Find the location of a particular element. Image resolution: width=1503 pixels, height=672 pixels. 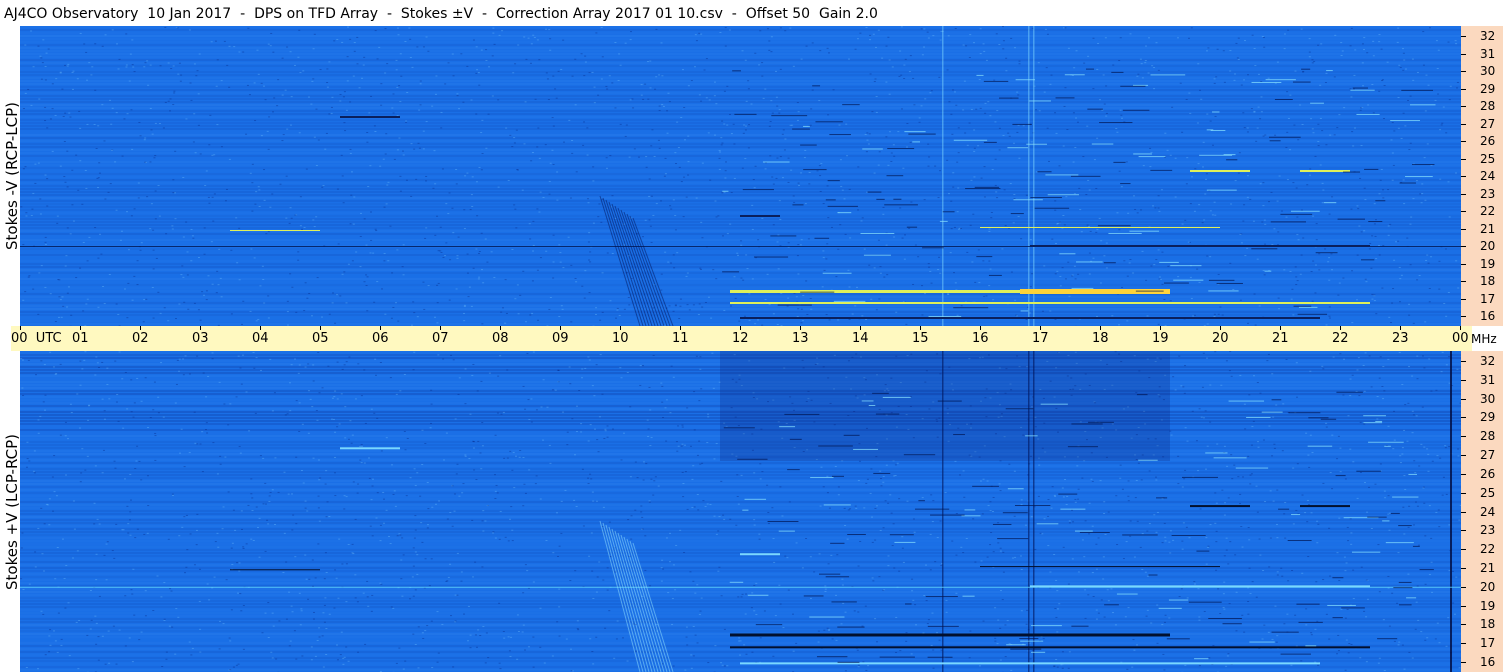

bottom-frequency-axis: 32 31 30 29 28 27 26 25 24 23 22 21 20 19 18 17 16 is located at coordinates (1482, 511).